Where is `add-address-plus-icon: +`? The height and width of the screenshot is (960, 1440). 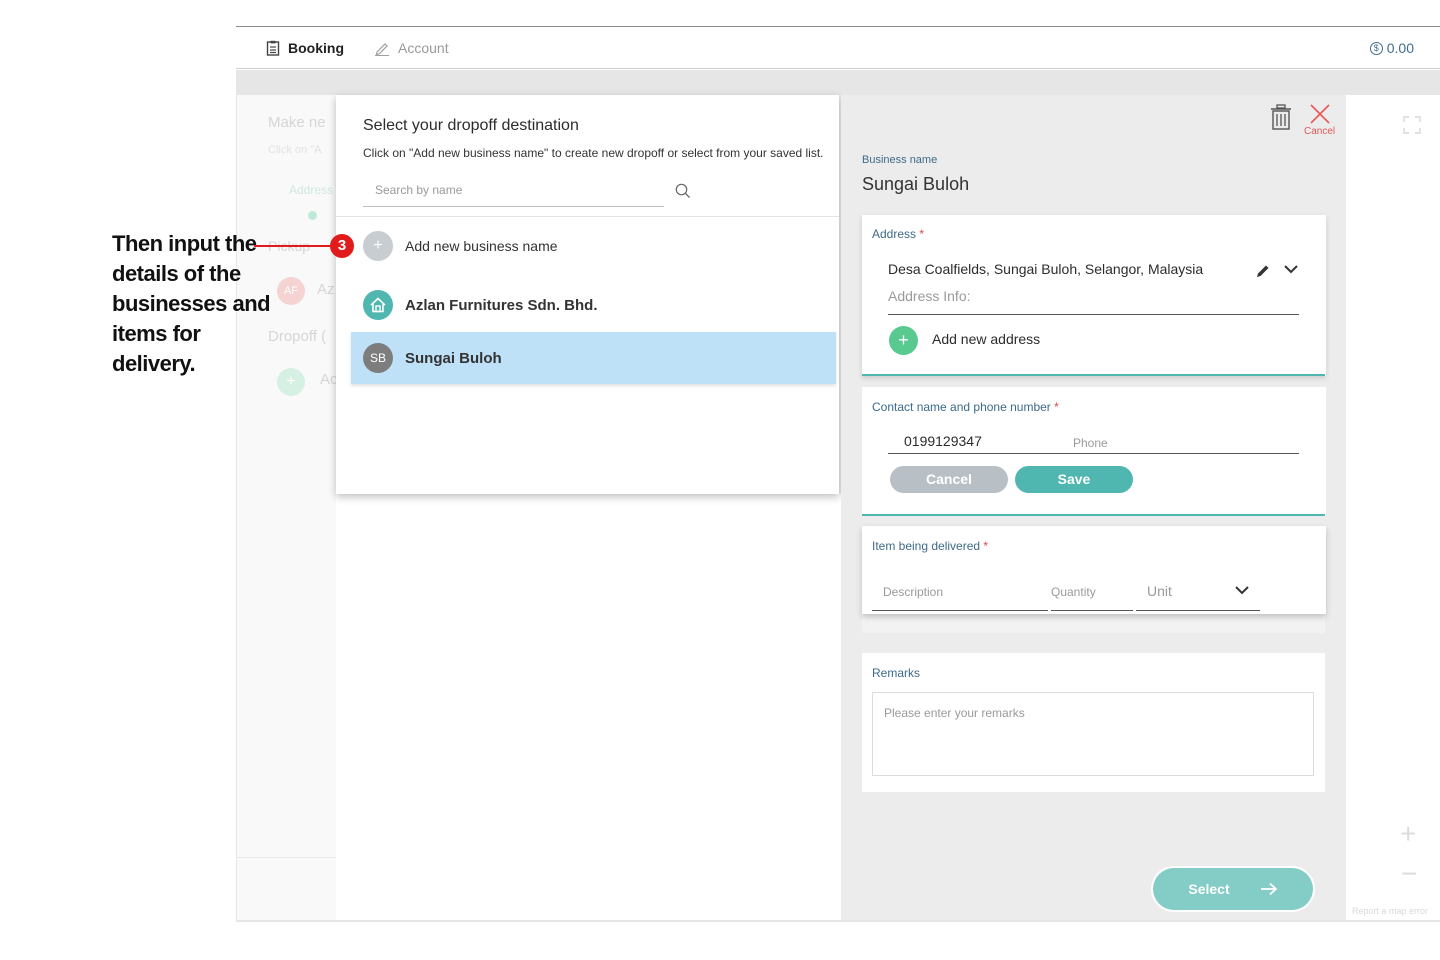
add-address-plus-icon: + is located at coordinates (903, 340).